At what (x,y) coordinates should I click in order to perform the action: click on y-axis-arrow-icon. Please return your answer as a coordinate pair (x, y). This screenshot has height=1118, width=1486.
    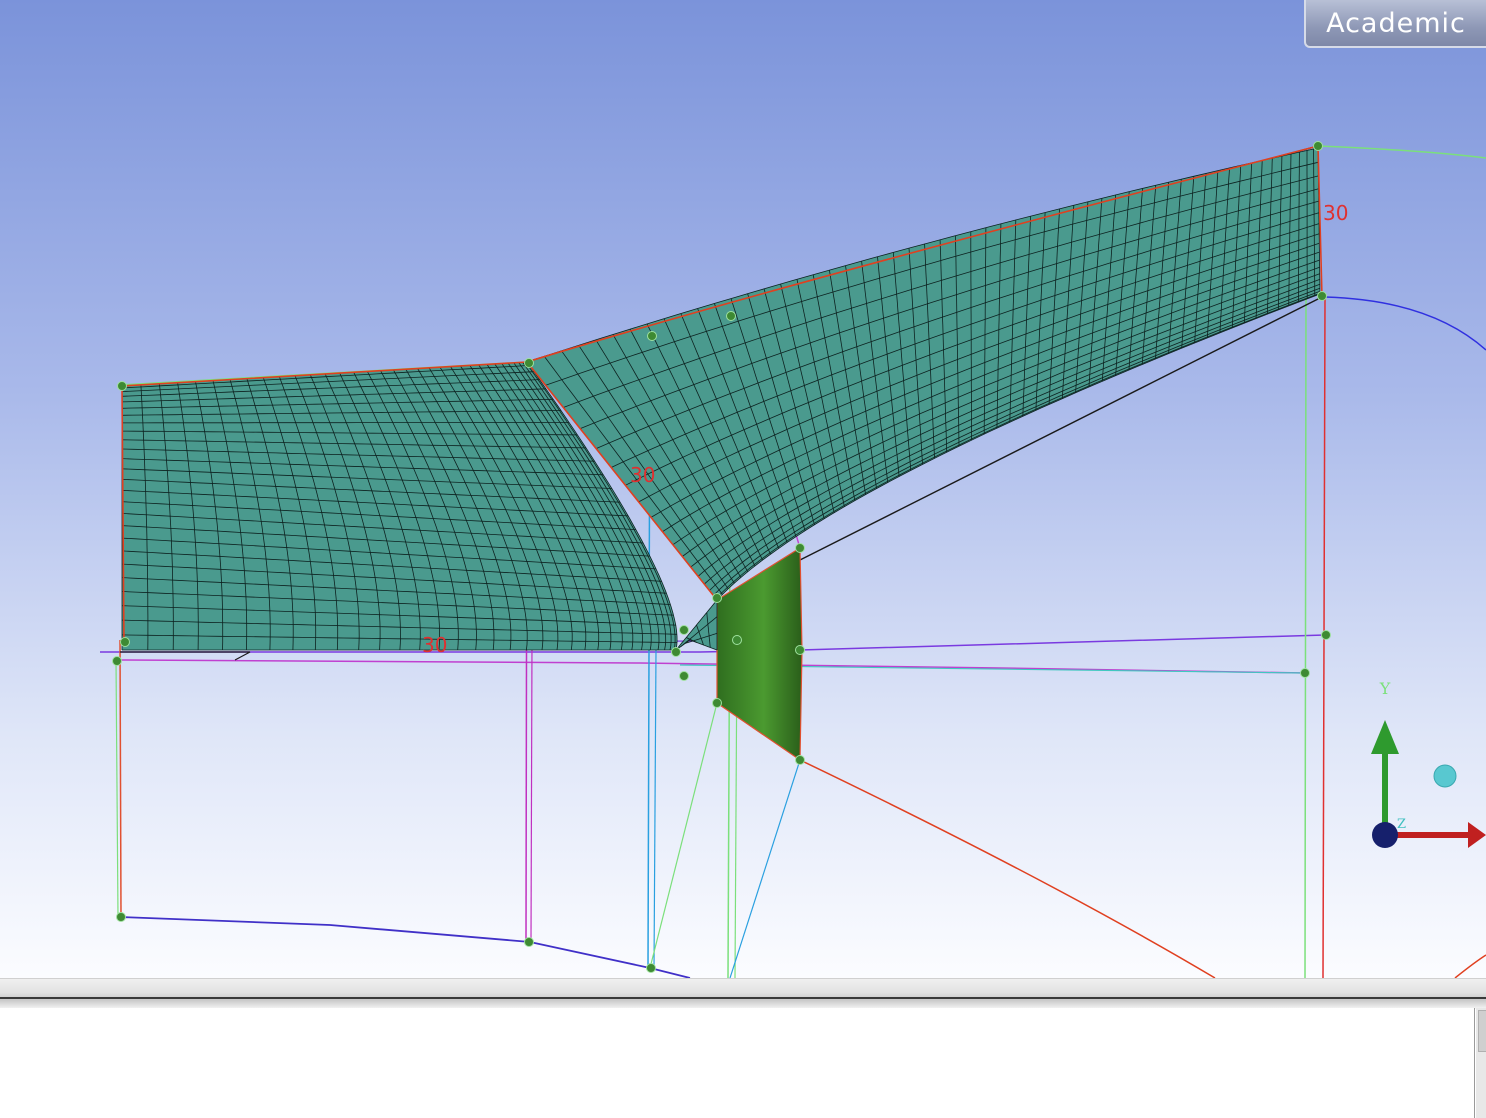
    Looking at the image, I should click on (1385, 737).